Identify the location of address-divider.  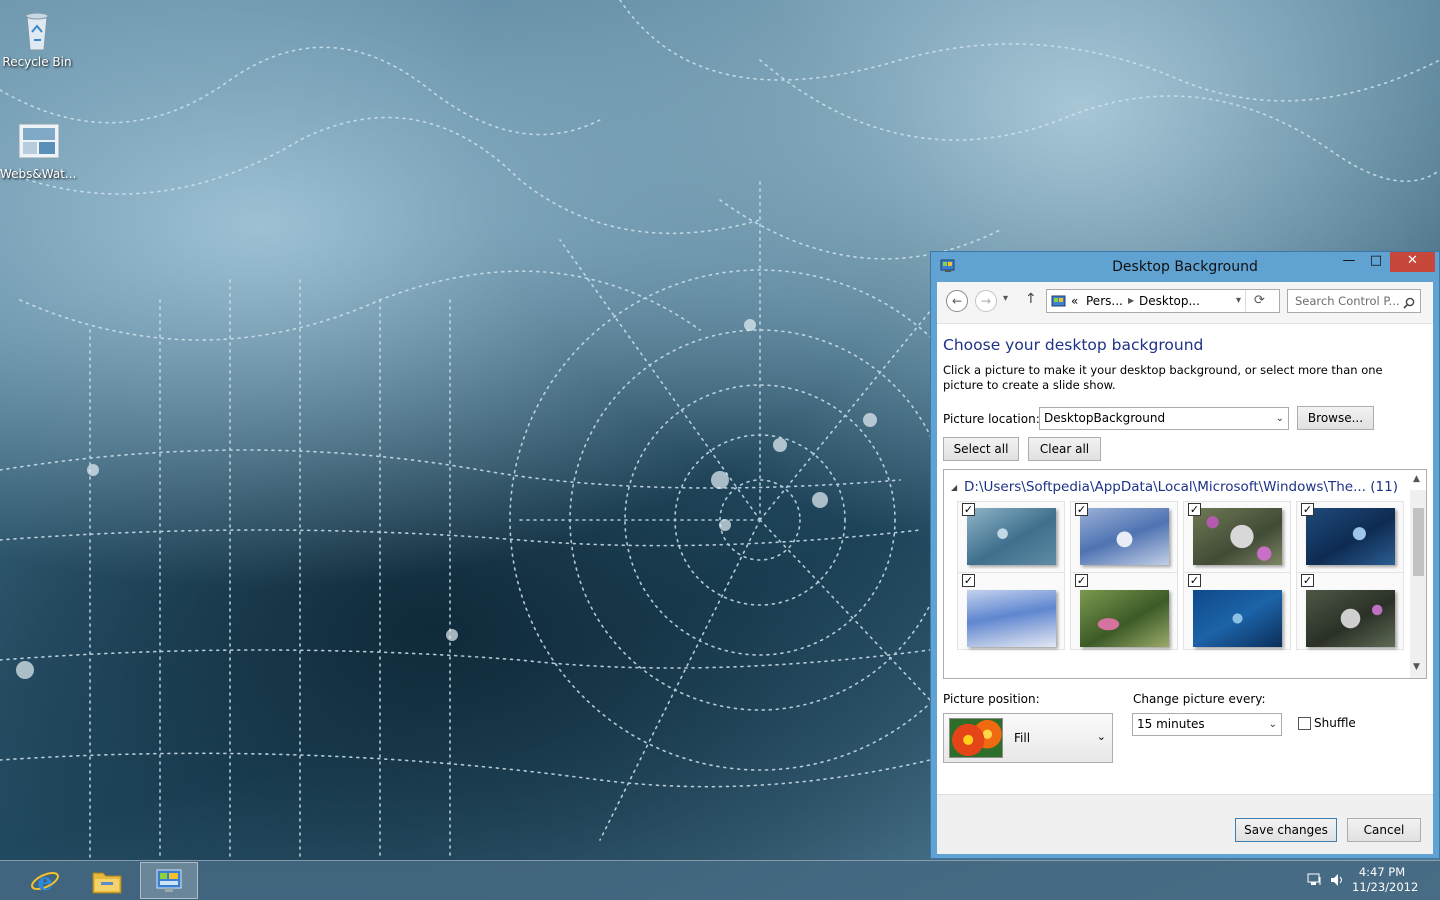
(1245, 301).